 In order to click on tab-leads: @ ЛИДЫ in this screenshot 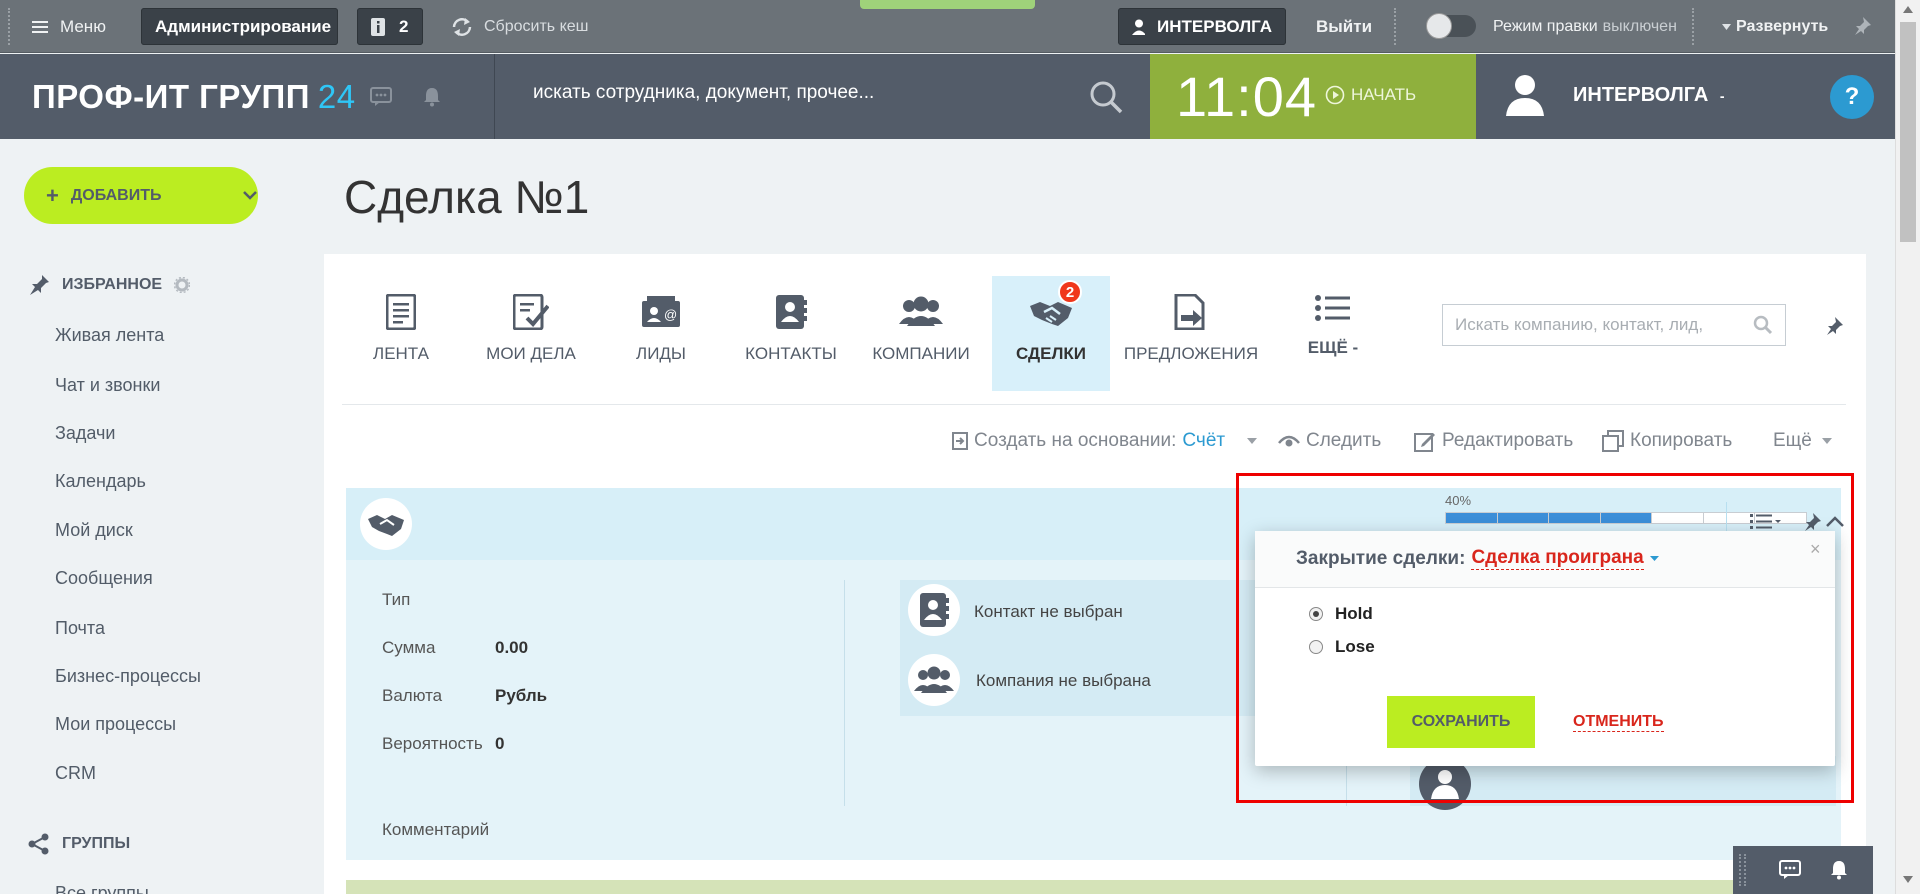, I will do `click(661, 333)`.